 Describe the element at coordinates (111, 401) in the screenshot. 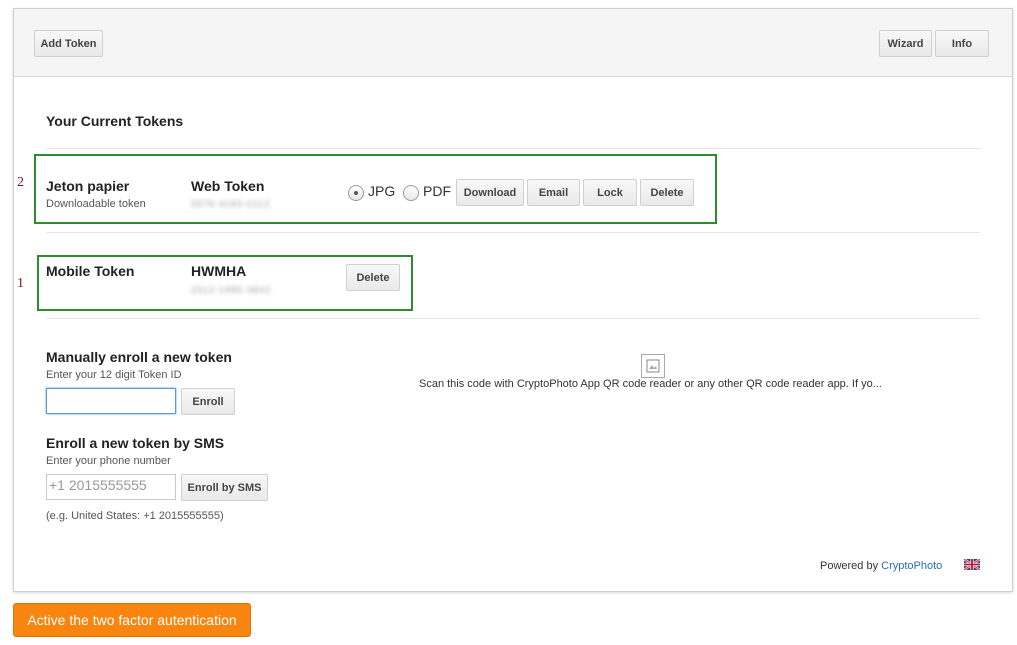

I see `token-id-input` at that location.